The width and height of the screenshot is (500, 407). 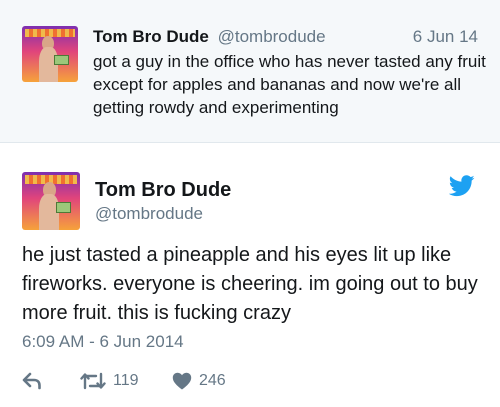 I want to click on like-count: 246, so click(x=212, y=380).